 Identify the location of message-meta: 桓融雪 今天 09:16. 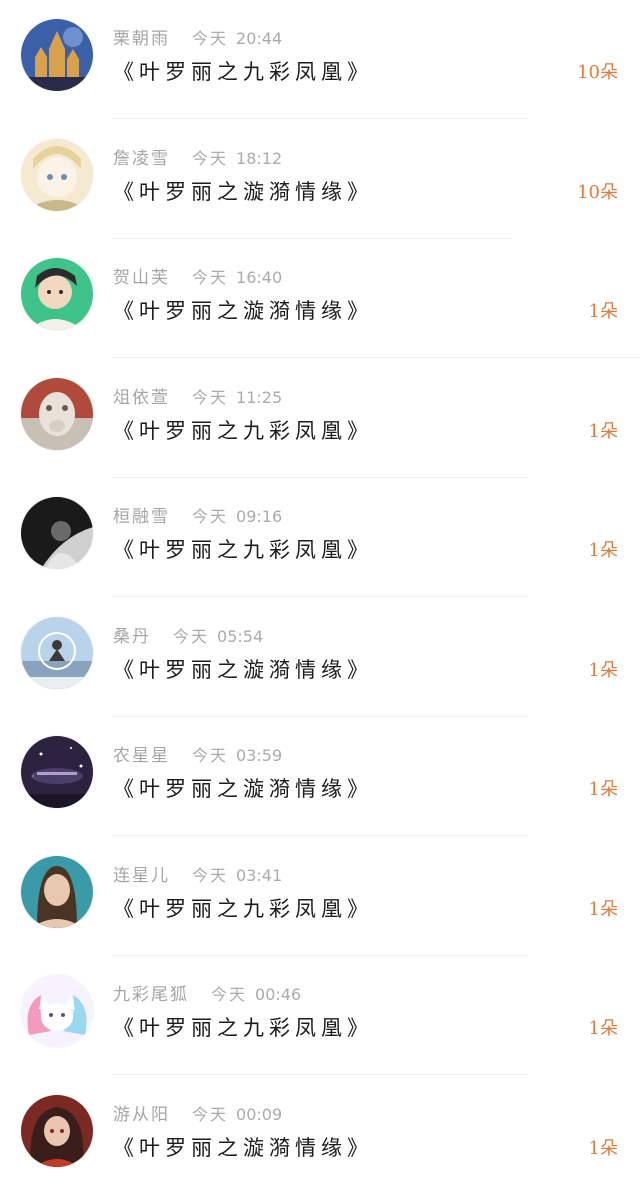
(197, 517).